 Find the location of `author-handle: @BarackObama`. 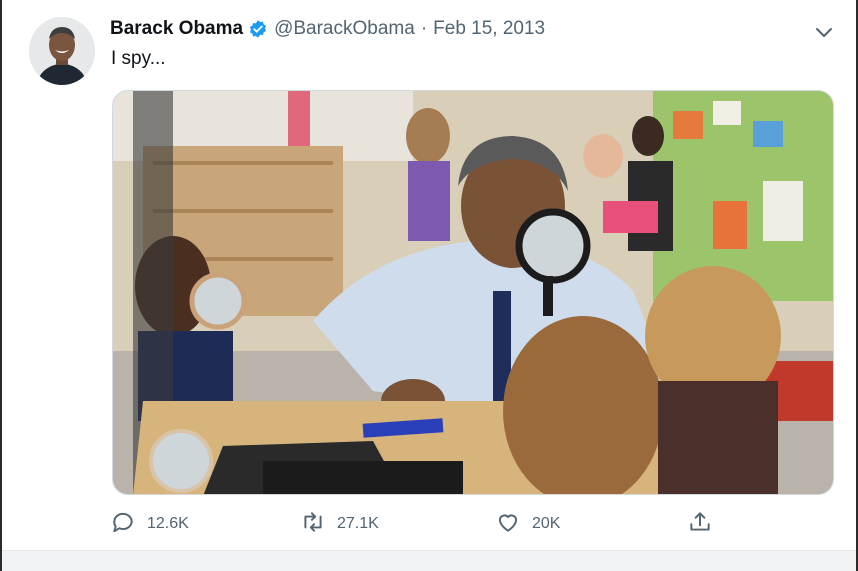

author-handle: @BarackObama is located at coordinates (344, 29).